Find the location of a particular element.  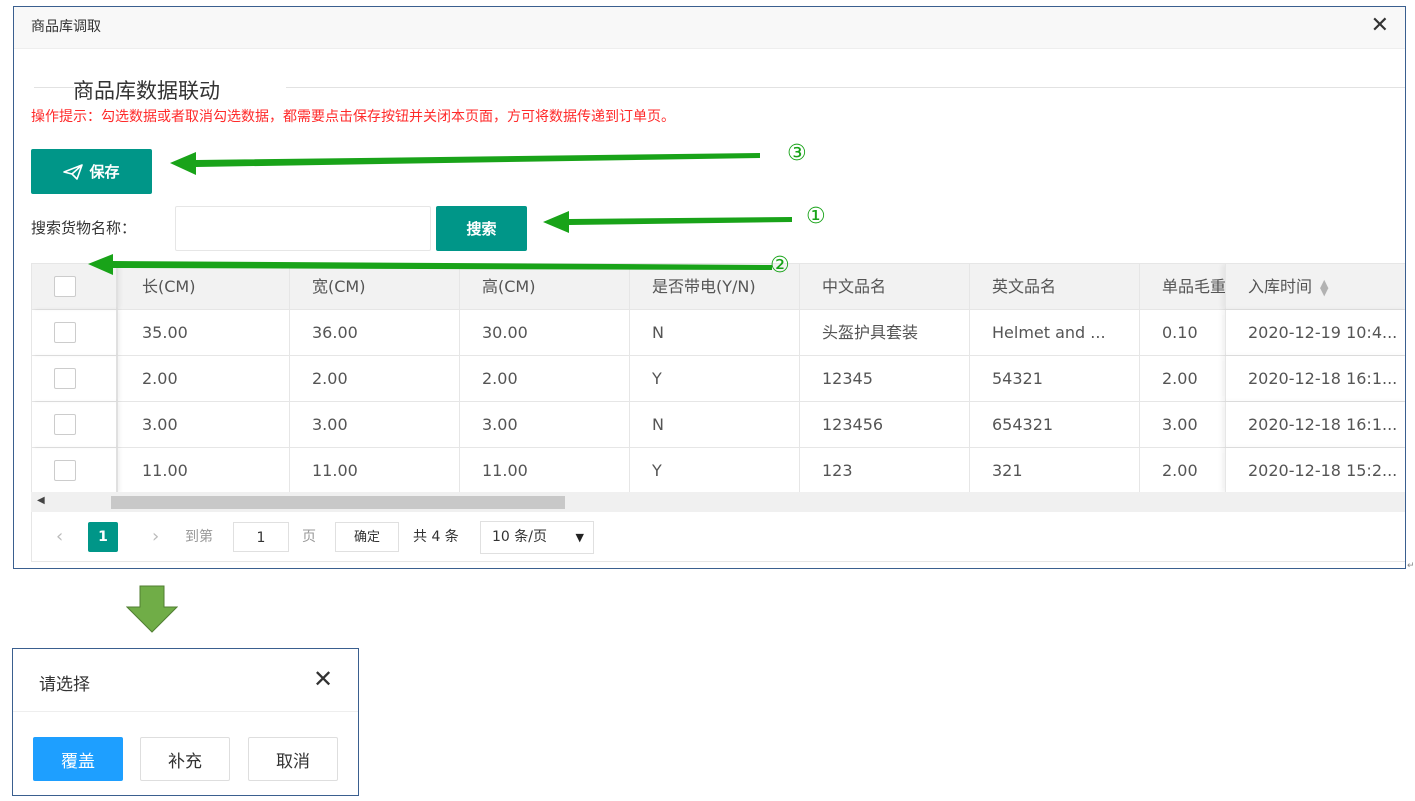

cell-length: 35.00 is located at coordinates (205, 332).